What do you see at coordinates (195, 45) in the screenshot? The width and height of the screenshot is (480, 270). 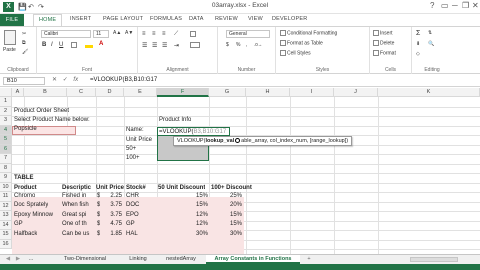 I see `merge-center-icon` at bounding box center [195, 45].